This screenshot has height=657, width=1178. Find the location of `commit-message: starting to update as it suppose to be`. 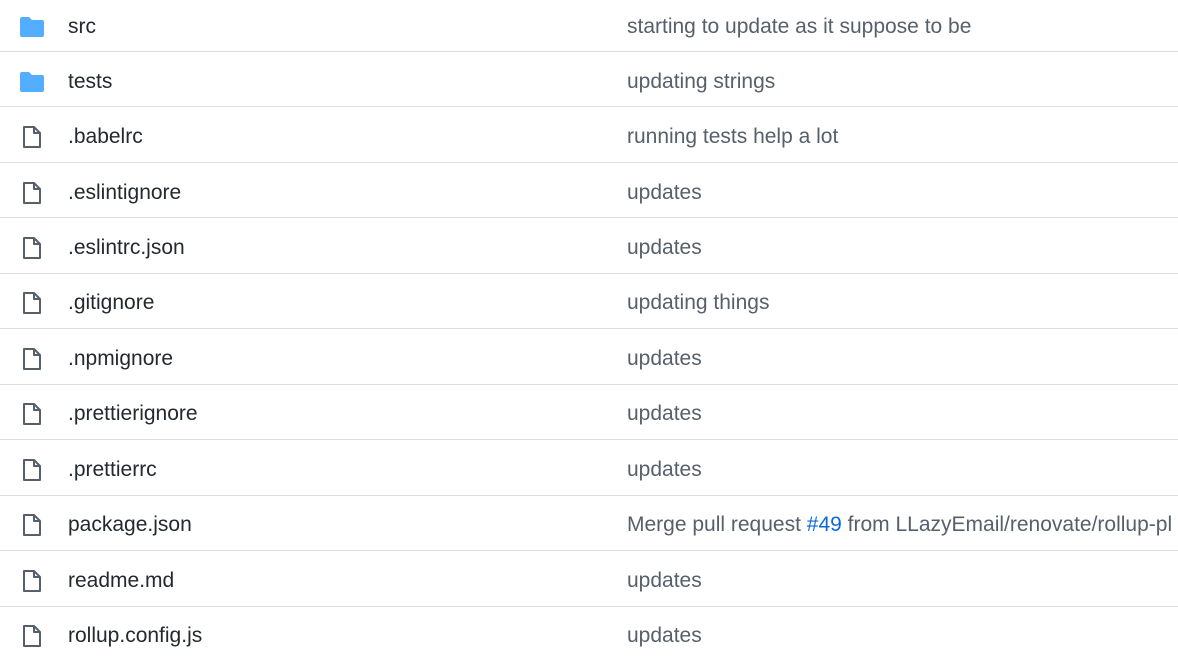

commit-message: starting to update as it suppose to be is located at coordinates (799, 27).